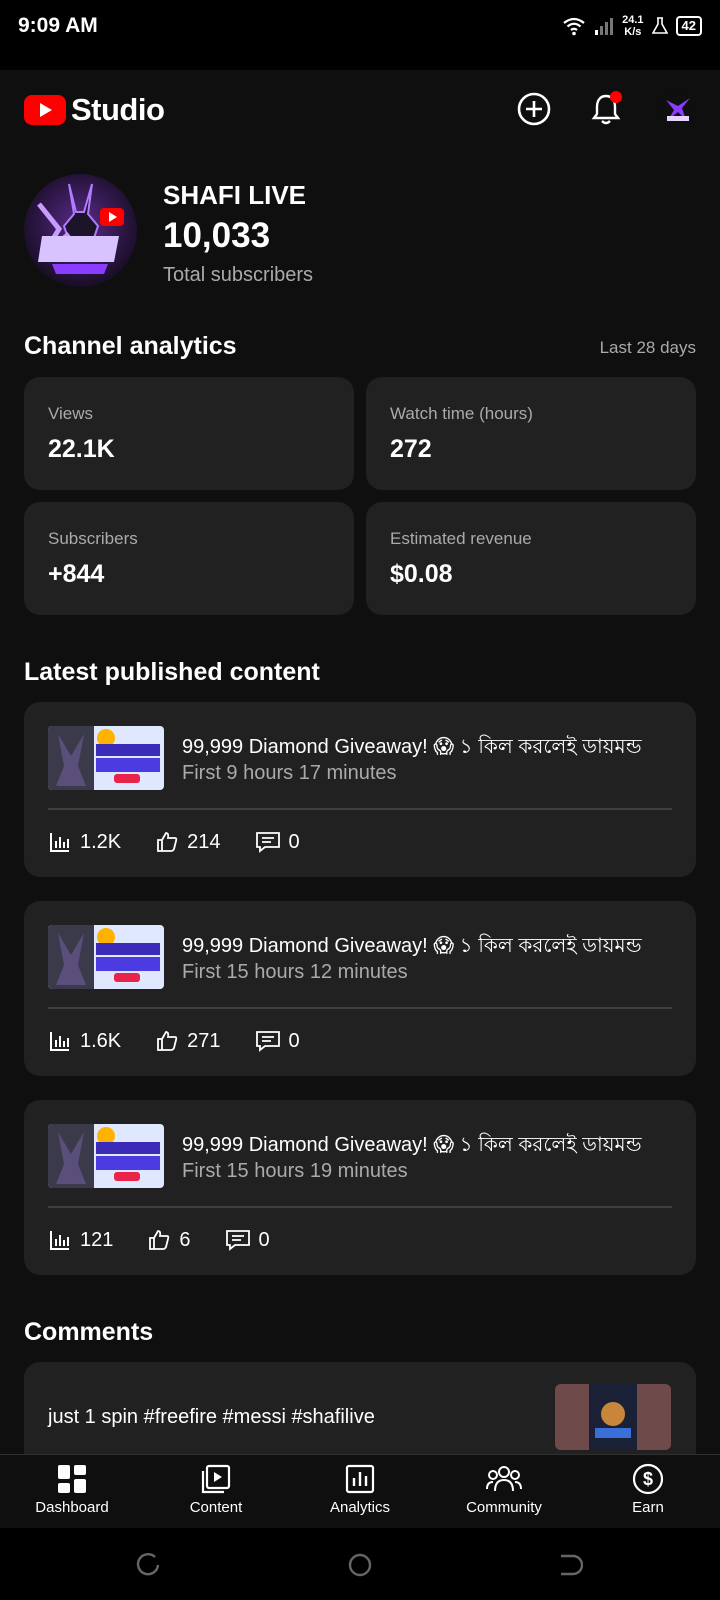 The height and width of the screenshot is (1600, 720). Describe the element at coordinates (604, 26) in the screenshot. I see `signal-icon` at that location.